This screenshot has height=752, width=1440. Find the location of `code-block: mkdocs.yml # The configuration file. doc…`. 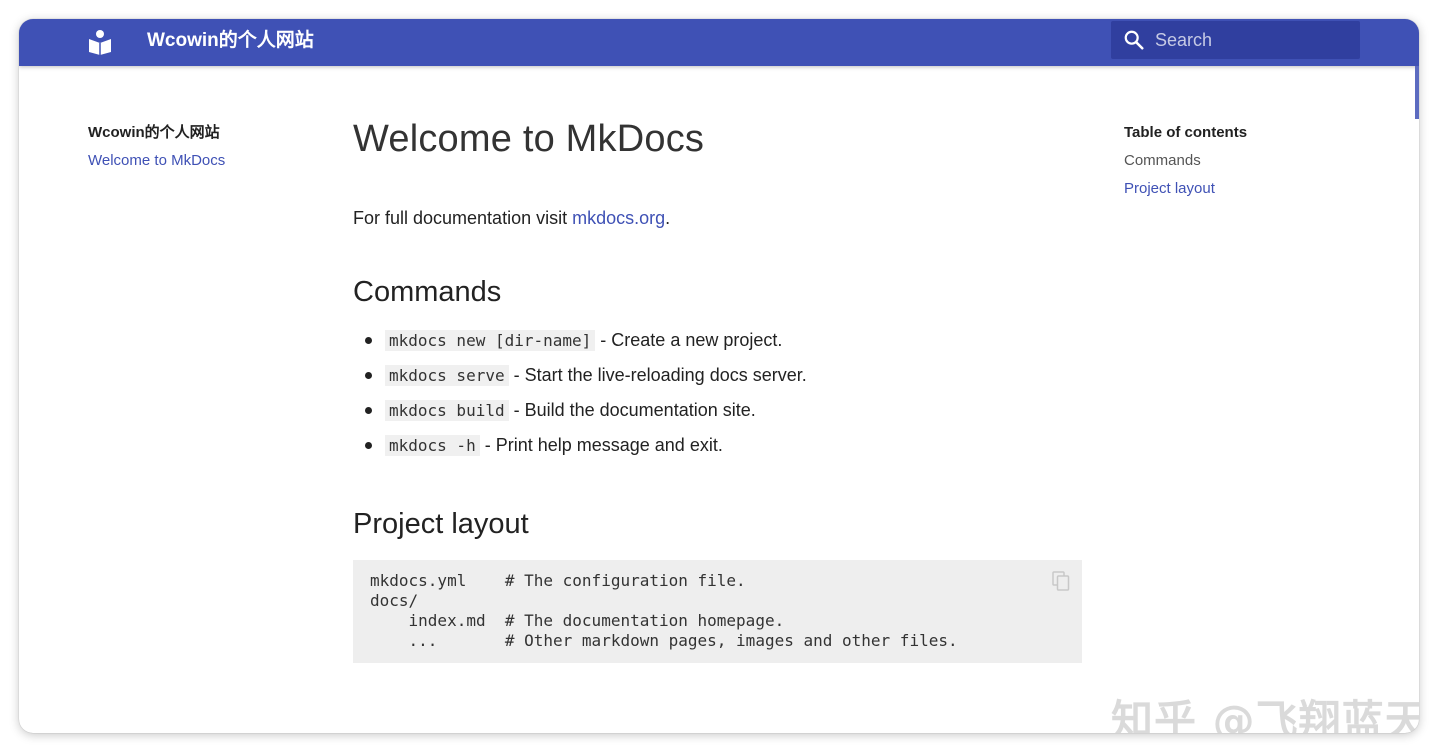

code-block: mkdocs.yml # The configuration file. doc… is located at coordinates (717, 611).